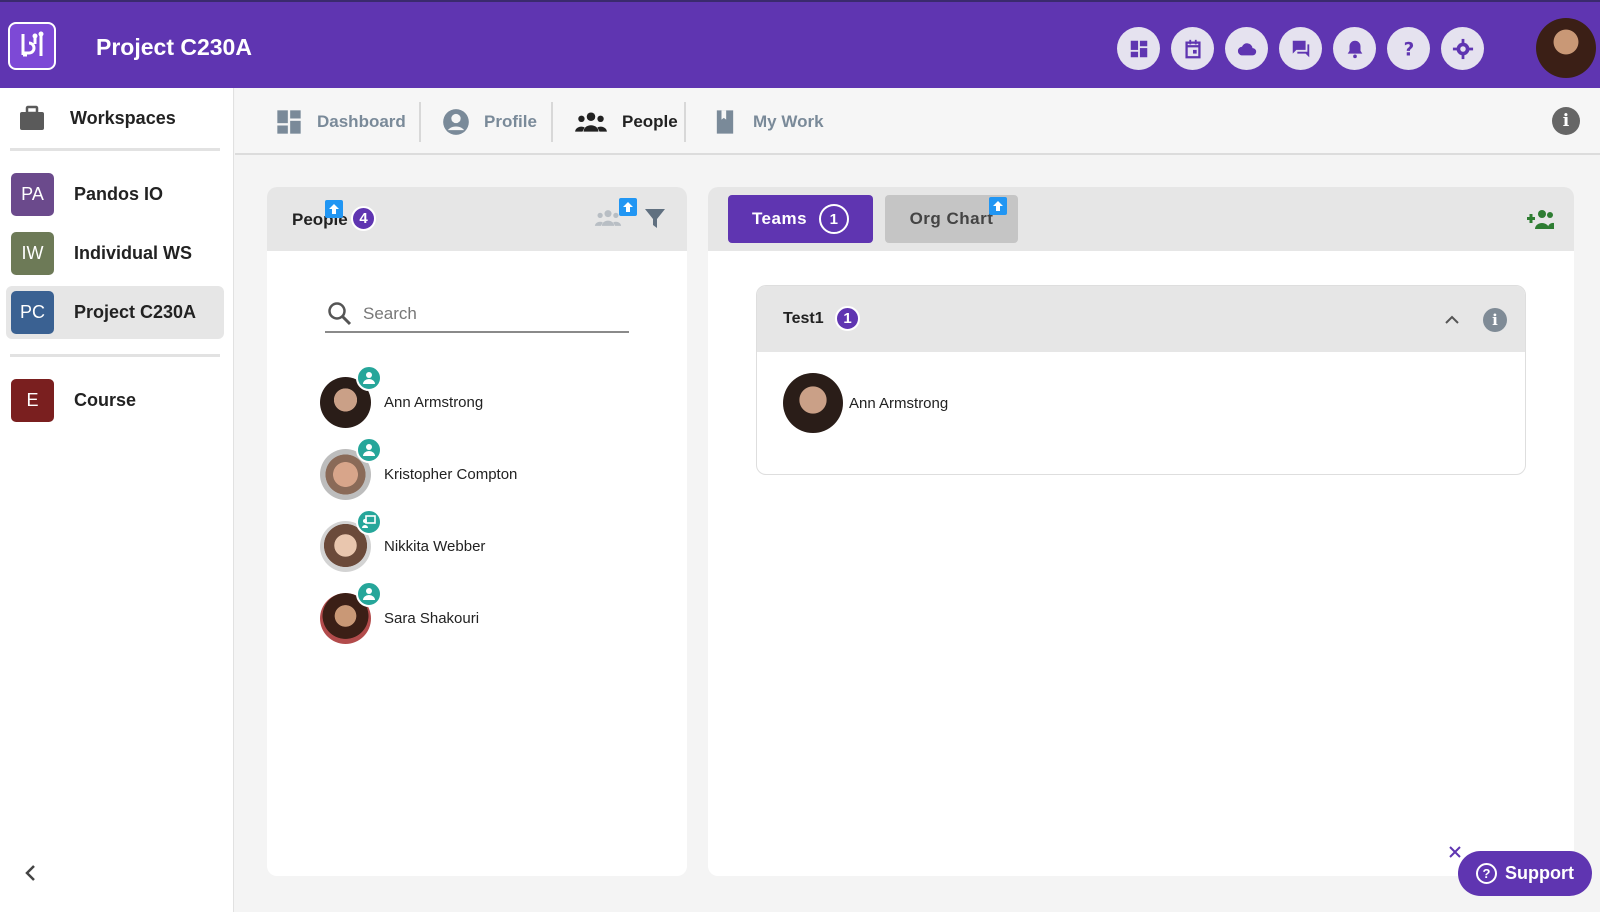 This screenshot has height=912, width=1600. I want to click on search-field, so click(477, 315).